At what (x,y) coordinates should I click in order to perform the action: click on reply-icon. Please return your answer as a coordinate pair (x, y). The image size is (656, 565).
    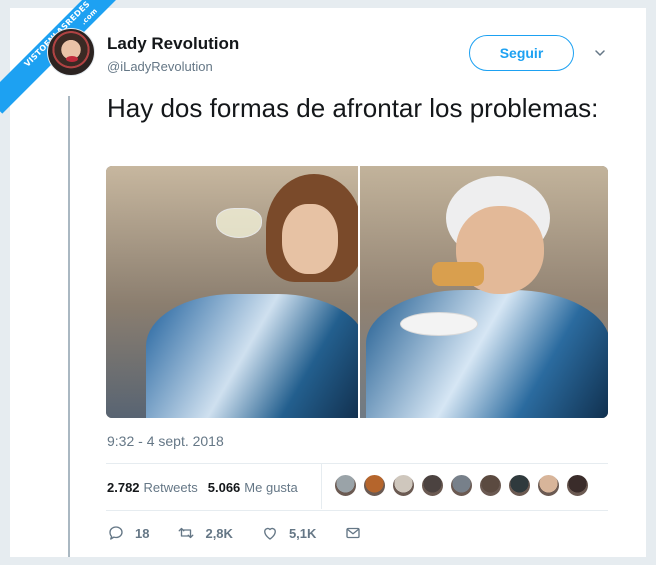
    Looking at the image, I should click on (116, 533).